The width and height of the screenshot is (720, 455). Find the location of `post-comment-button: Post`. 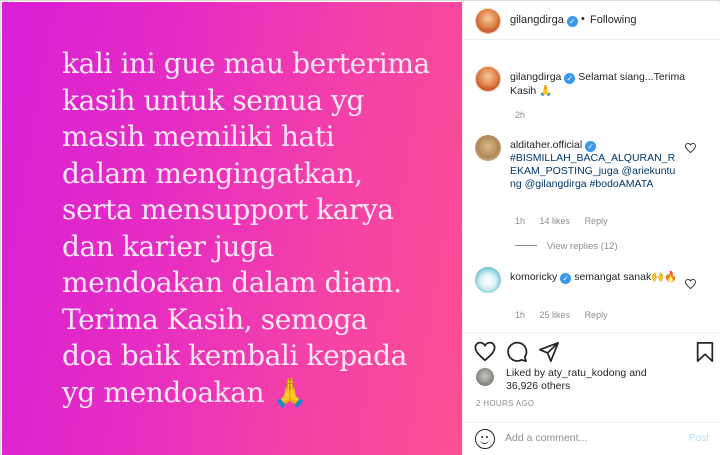

post-comment-button: Post is located at coordinates (699, 438).